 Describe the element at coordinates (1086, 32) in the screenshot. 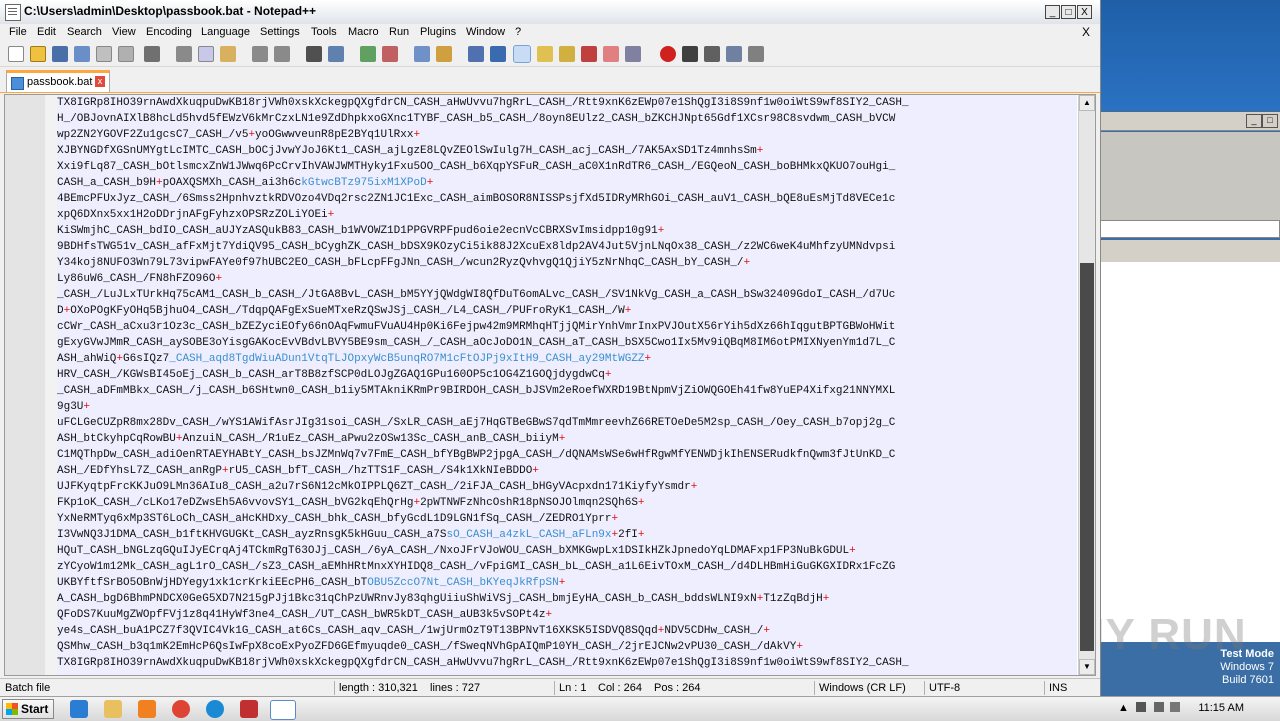

I see `close-document-button: X` at that location.